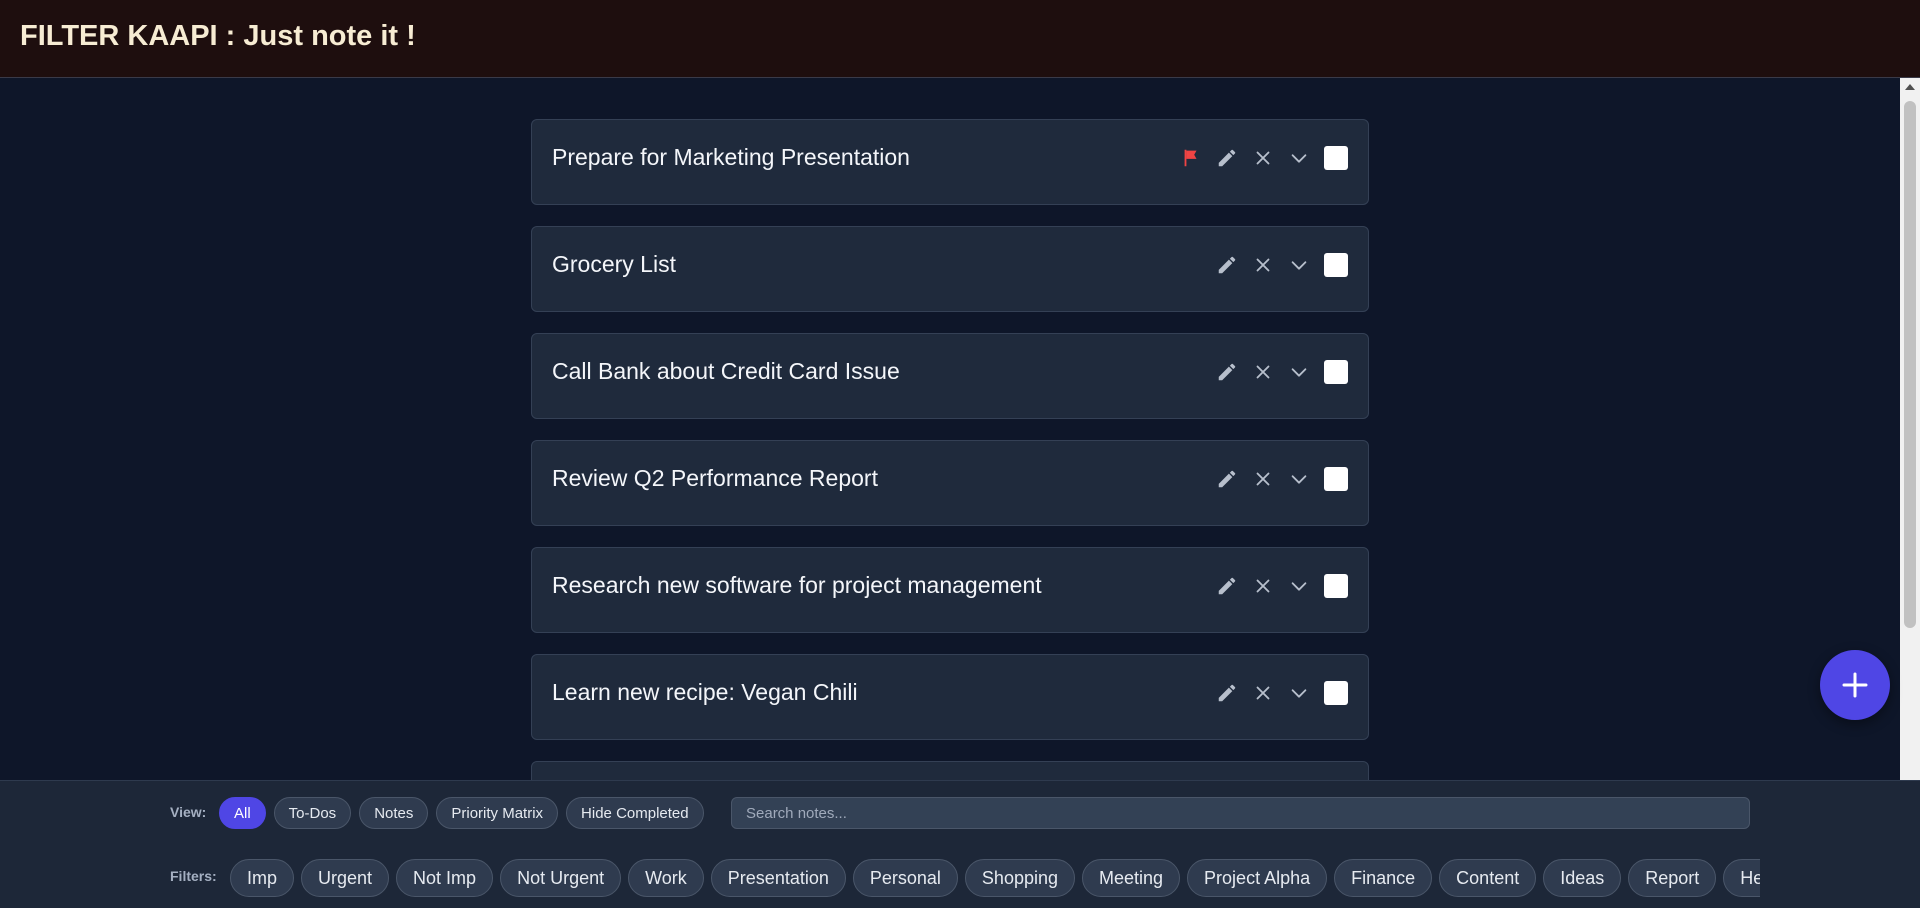  What do you see at coordinates (1488, 878) in the screenshot?
I see `filter-tag: Content` at bounding box center [1488, 878].